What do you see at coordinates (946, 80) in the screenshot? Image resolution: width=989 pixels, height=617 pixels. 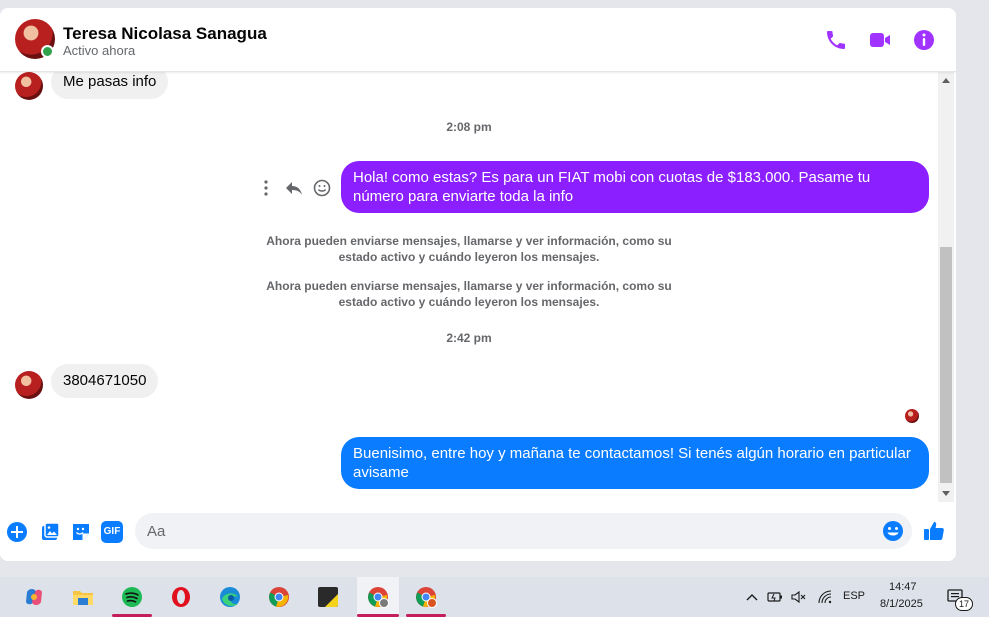 I see `scroll-up-arrow` at bounding box center [946, 80].